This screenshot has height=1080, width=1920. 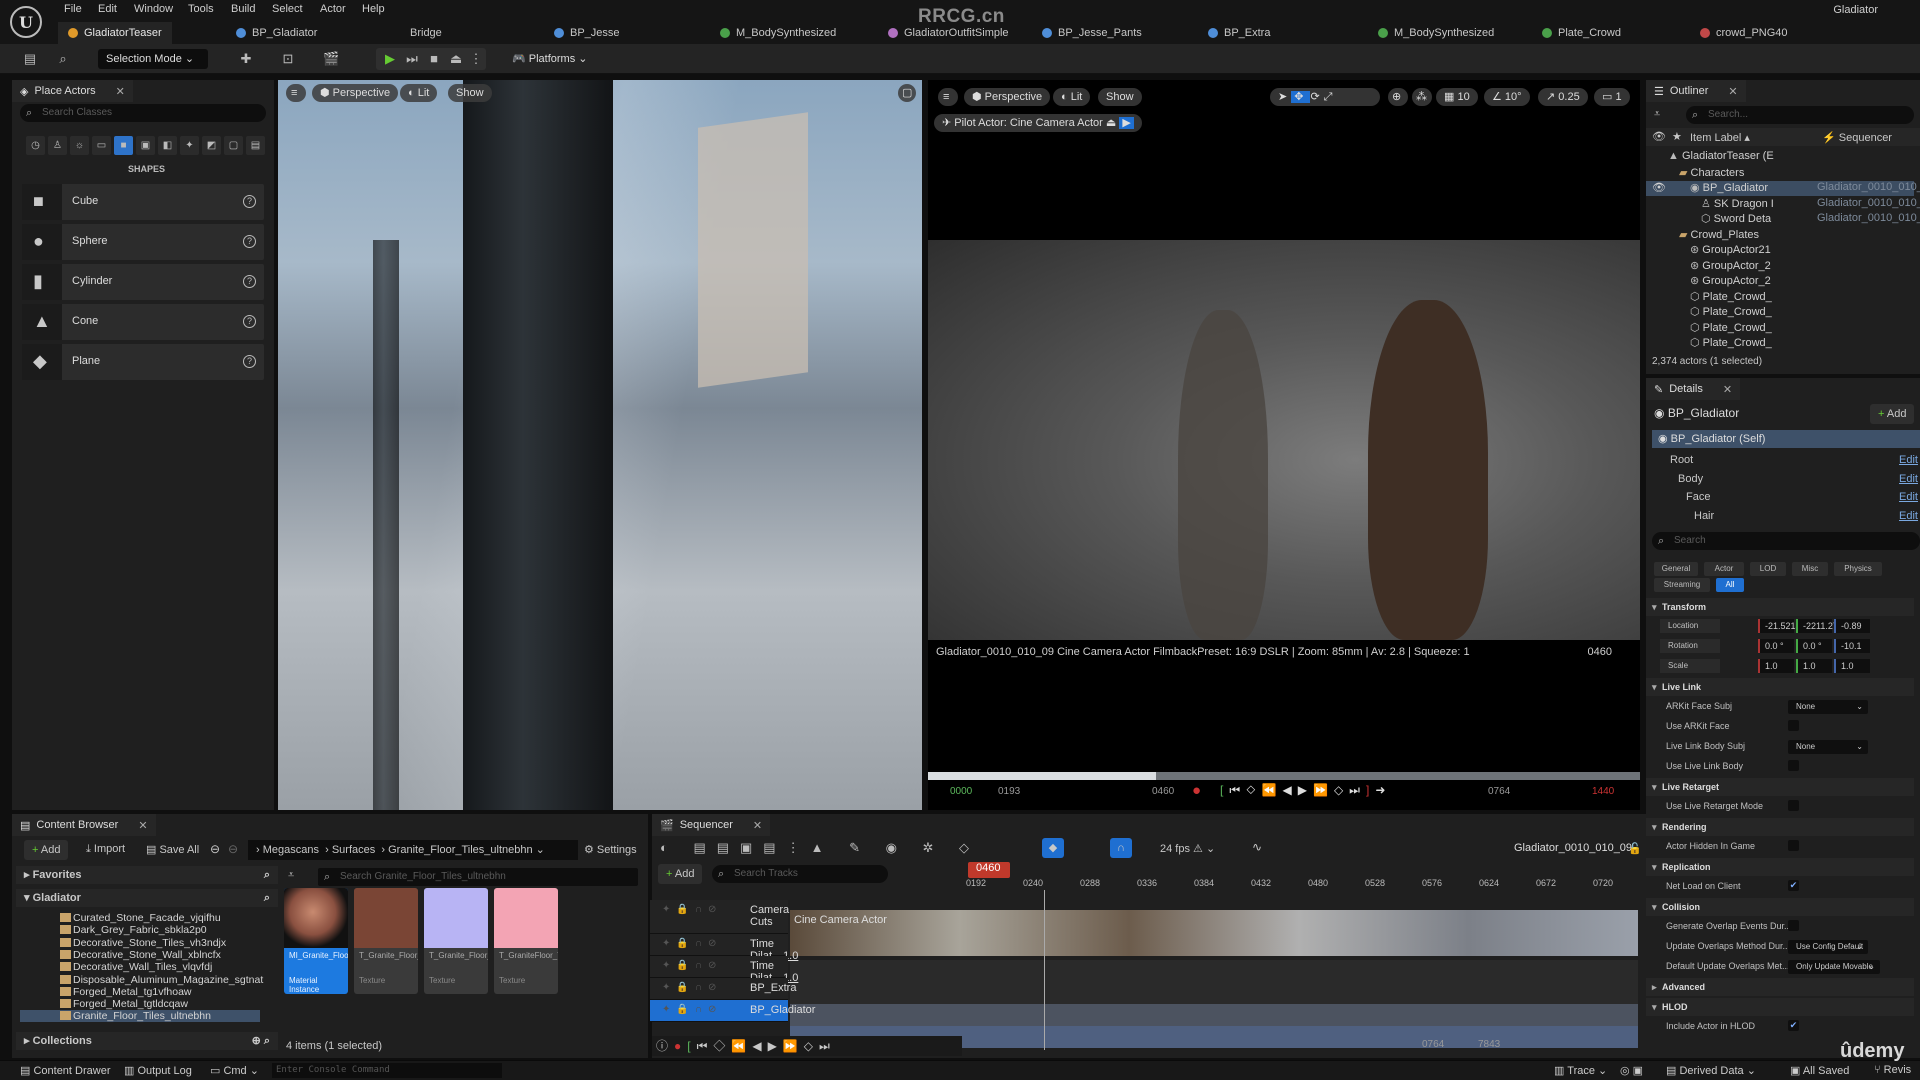 What do you see at coordinates (140, 1016) in the screenshot?
I see `folder-item: Granite_Floor_Tiles_ultnebhn` at bounding box center [140, 1016].